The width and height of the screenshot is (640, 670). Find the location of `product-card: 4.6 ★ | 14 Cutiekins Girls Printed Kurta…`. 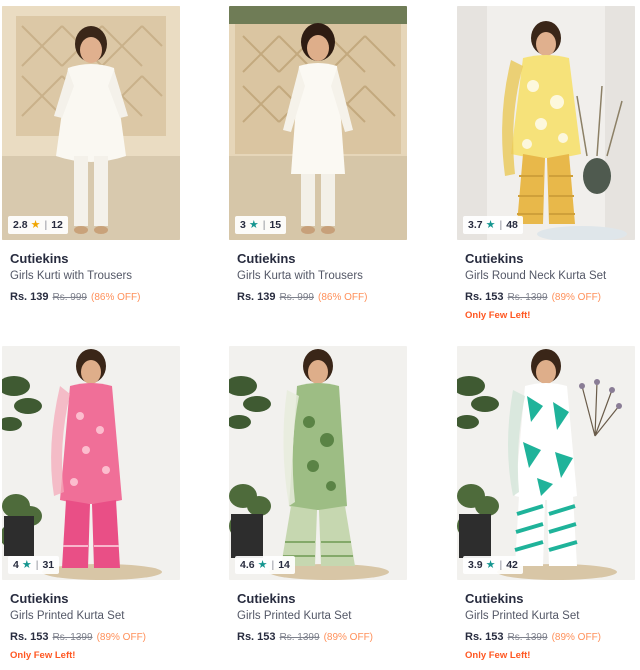

product-card: 4.6 ★ | 14 Cutiekins Girls Printed Kurta… is located at coordinates (319, 494).